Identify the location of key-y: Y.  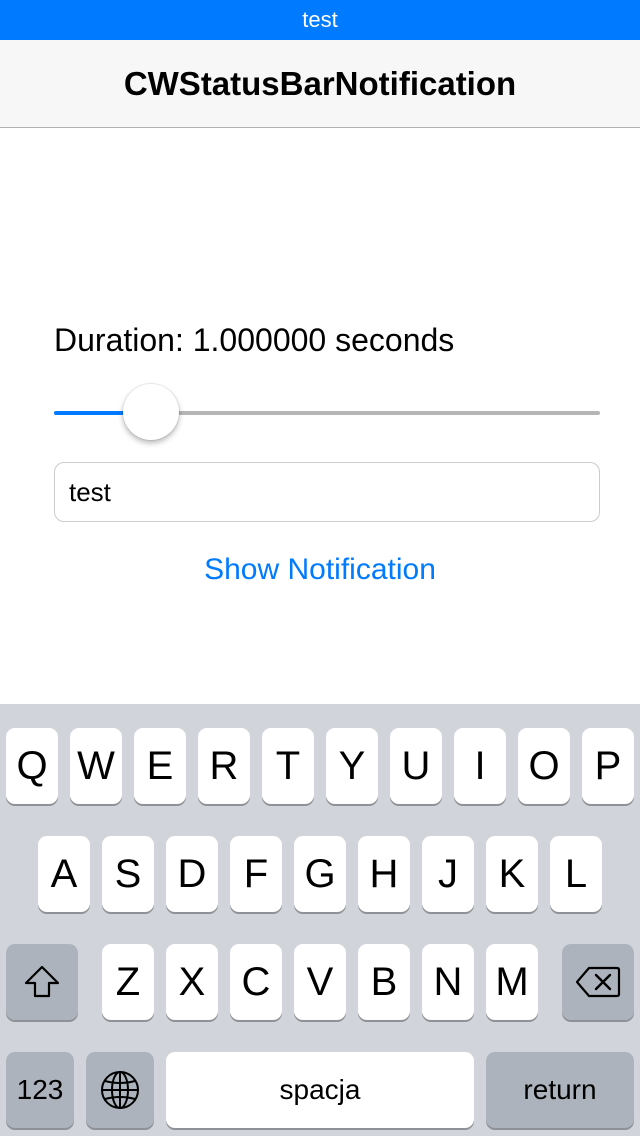
(352, 766).